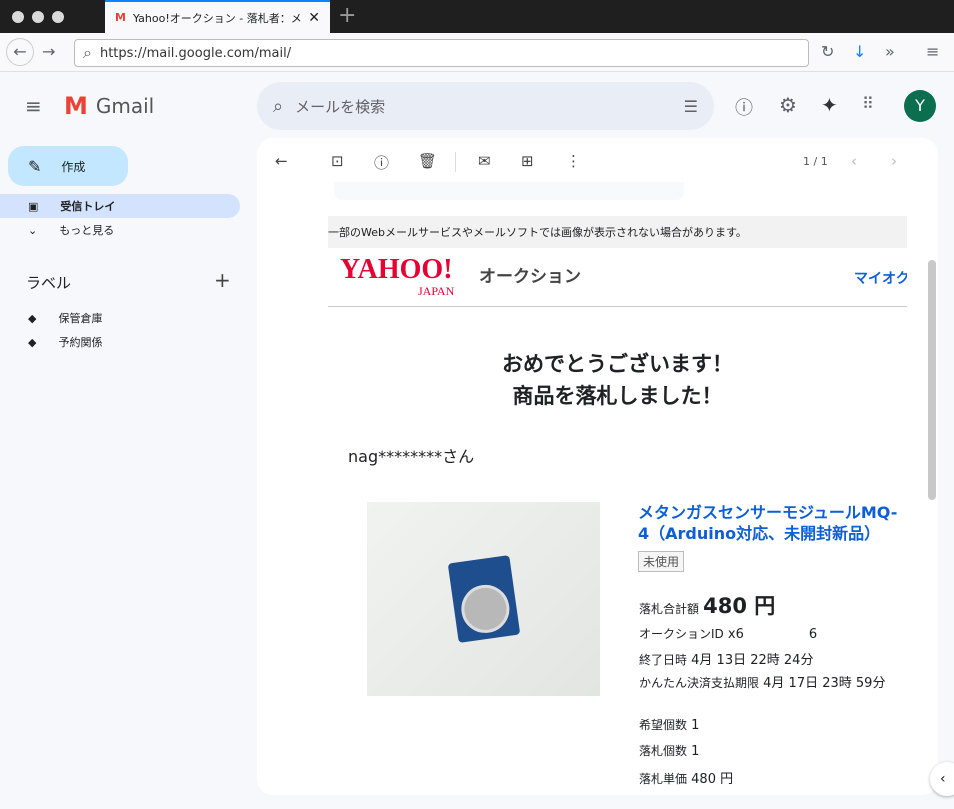  Describe the element at coordinates (222, 280) in the screenshot. I see `add-label-icon: +` at that location.